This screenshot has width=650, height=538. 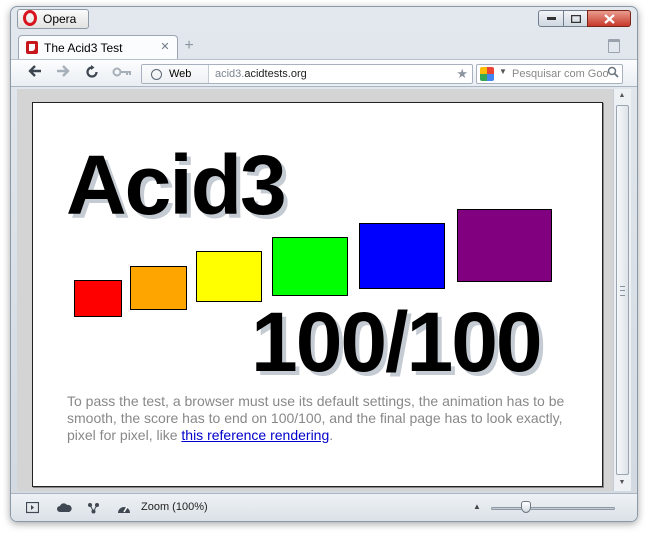 What do you see at coordinates (158, 288) in the screenshot?
I see `orange-box` at bounding box center [158, 288].